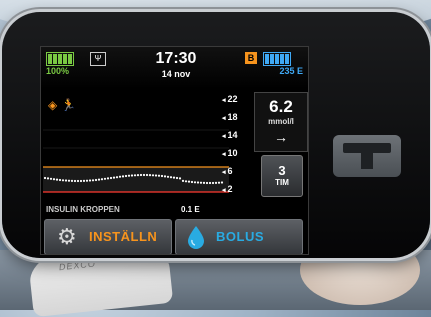  What do you see at coordinates (281, 137) in the screenshot?
I see `trend-arrow-icon: →` at bounding box center [281, 137].